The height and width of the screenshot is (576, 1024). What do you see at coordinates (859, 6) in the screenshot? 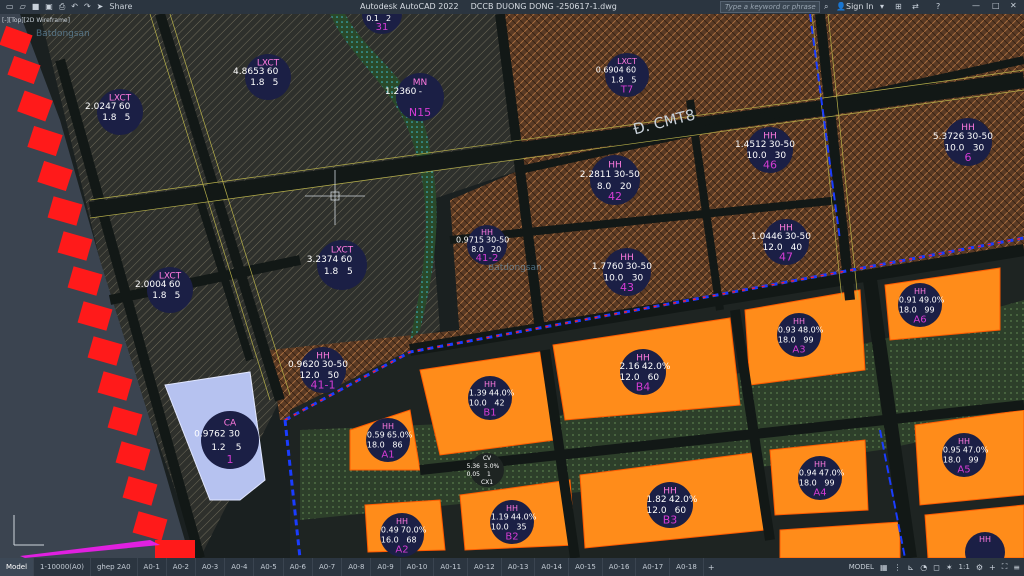
I see `sign-in-button: Sign In` at bounding box center [859, 6].